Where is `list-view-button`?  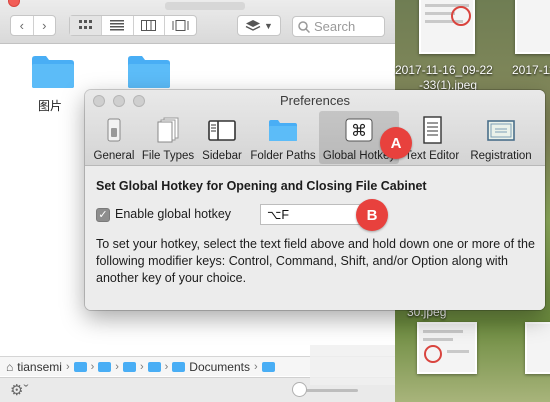
list-view-button is located at coordinates (116, 25).